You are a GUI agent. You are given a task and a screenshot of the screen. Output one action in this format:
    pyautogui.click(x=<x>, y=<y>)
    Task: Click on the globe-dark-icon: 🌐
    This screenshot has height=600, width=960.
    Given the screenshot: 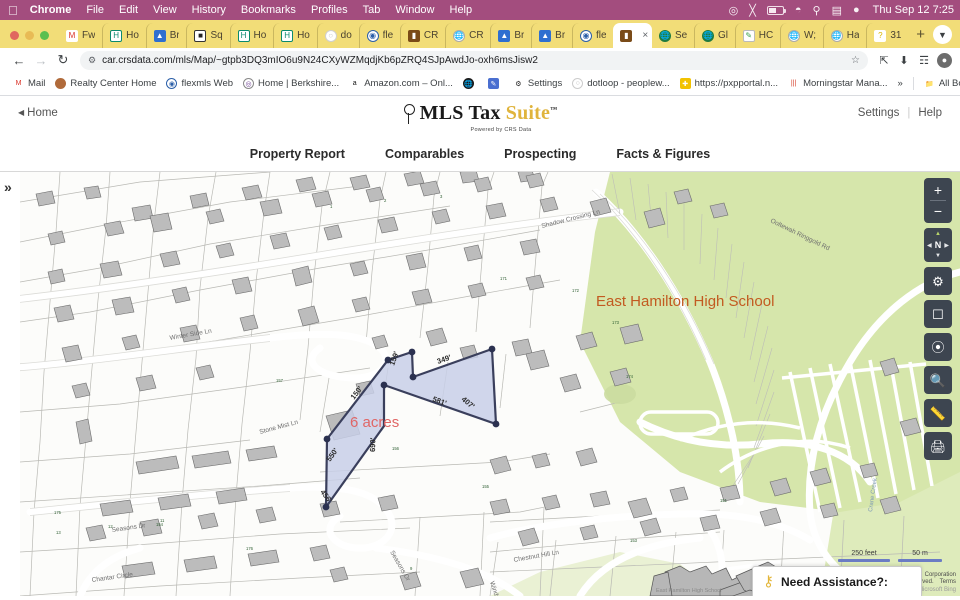 What is the action you would take?
    pyautogui.click(x=468, y=83)
    